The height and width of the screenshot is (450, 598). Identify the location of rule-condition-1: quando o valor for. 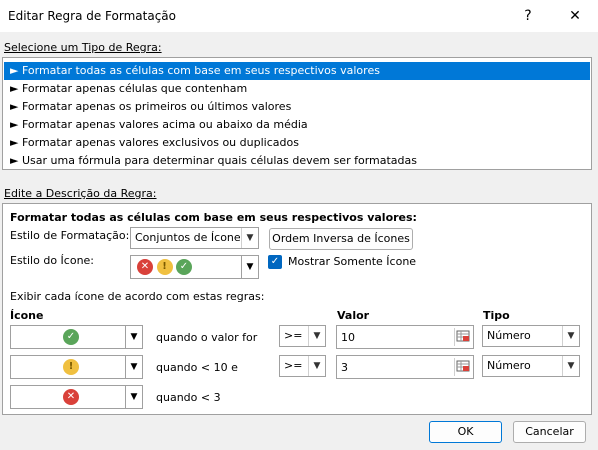
(207, 337).